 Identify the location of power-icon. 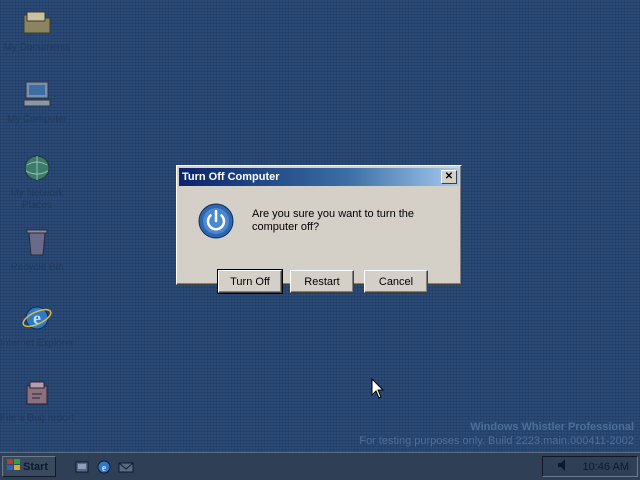
(216, 221).